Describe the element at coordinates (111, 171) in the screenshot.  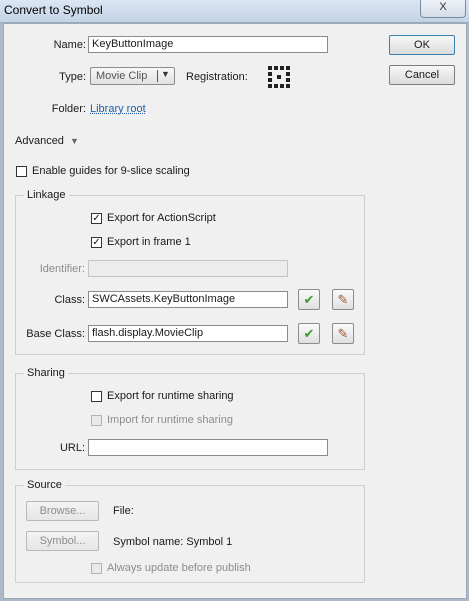
I see `nine-slice-label: Enable guides for 9-slice scaling` at that location.